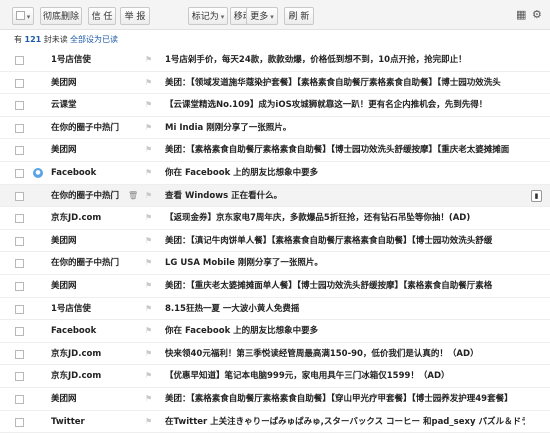 This screenshot has height=433, width=550. What do you see at coordinates (94, 39) in the screenshot?
I see `mark-all-read-link: 全部设为已读` at bounding box center [94, 39].